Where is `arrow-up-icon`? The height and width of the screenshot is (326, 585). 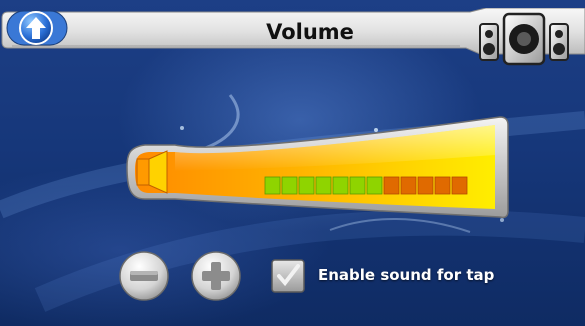 arrow-up-icon is located at coordinates (37, 28).